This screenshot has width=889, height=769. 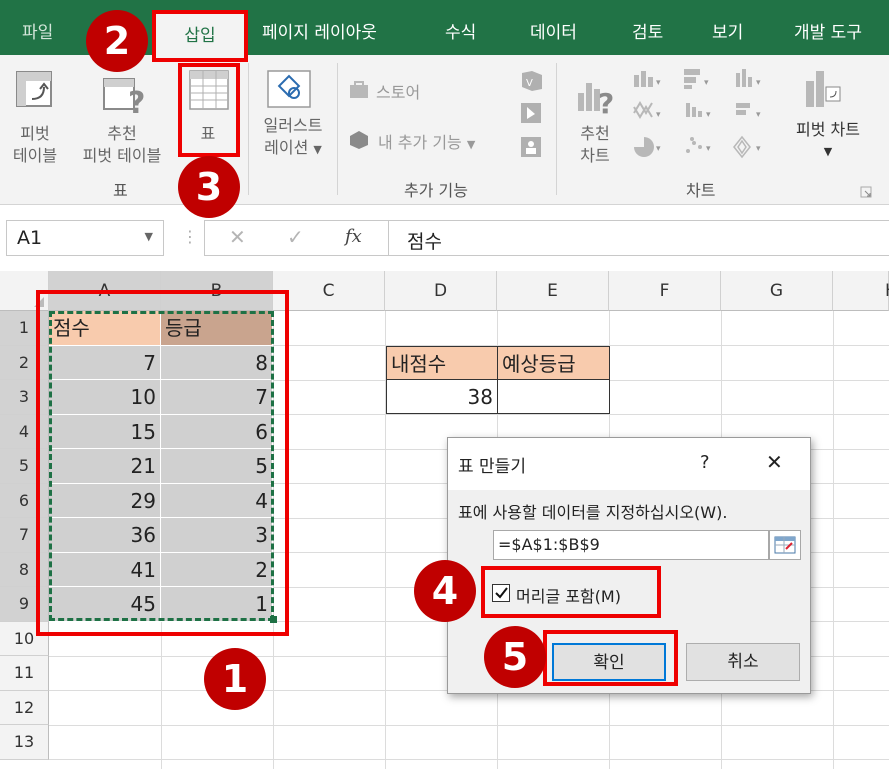 I want to click on illustrations-label-2: 레이션, so click(x=286, y=147).